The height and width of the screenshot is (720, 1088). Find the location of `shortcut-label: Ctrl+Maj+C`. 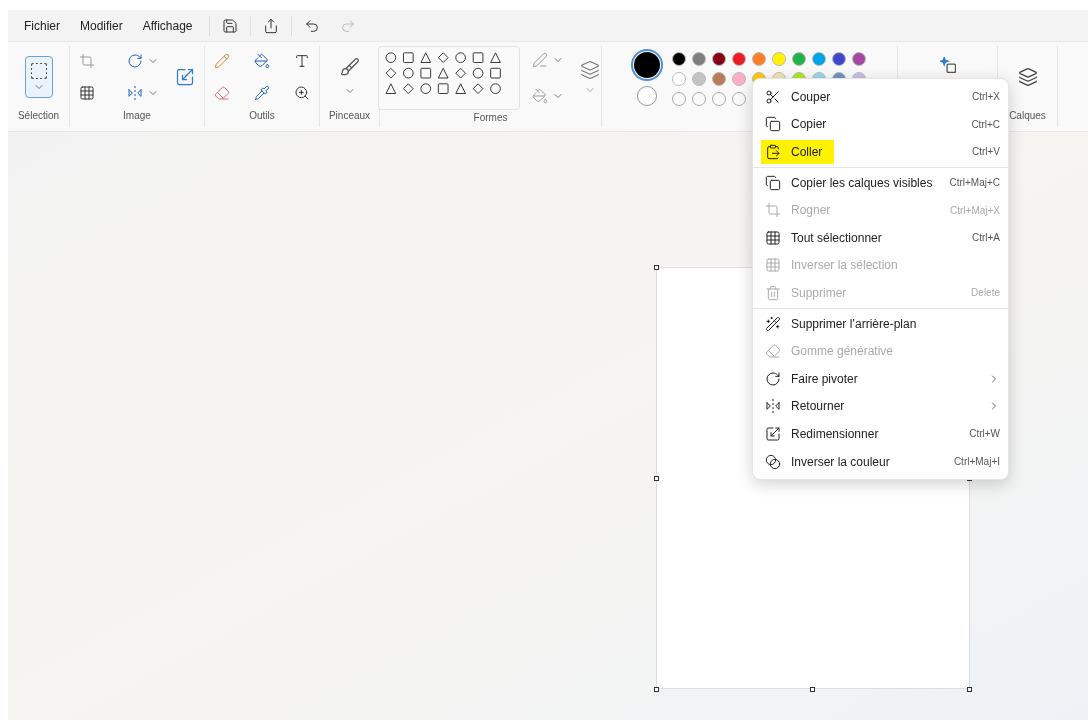

shortcut-label: Ctrl+Maj+C is located at coordinates (974, 183).